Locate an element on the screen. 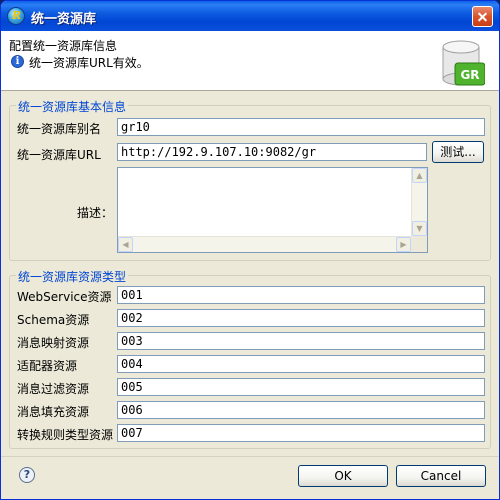  resource-input-message-filter: 005 is located at coordinates (301, 387).